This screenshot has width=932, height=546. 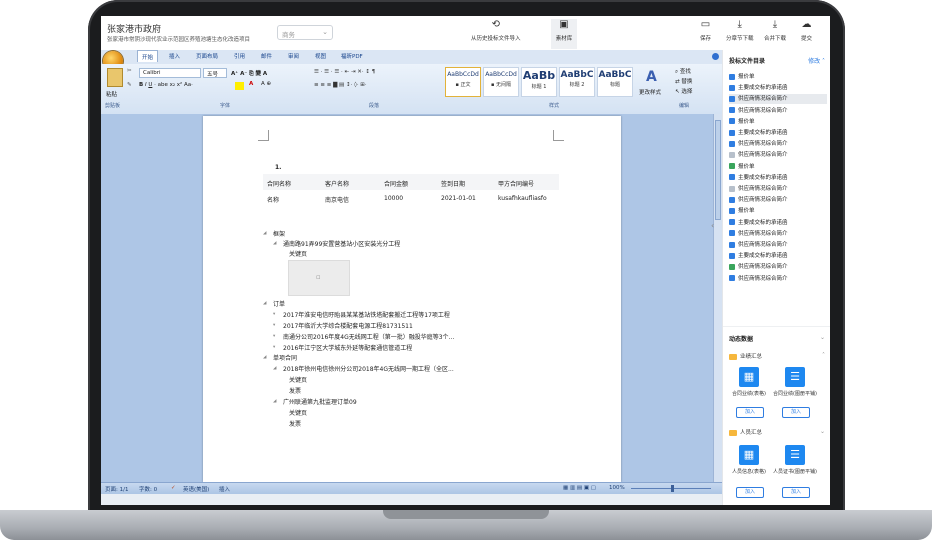 What do you see at coordinates (539, 82) in the screenshot?
I see `style-heading-1: AaBb 标题 1` at bounding box center [539, 82].